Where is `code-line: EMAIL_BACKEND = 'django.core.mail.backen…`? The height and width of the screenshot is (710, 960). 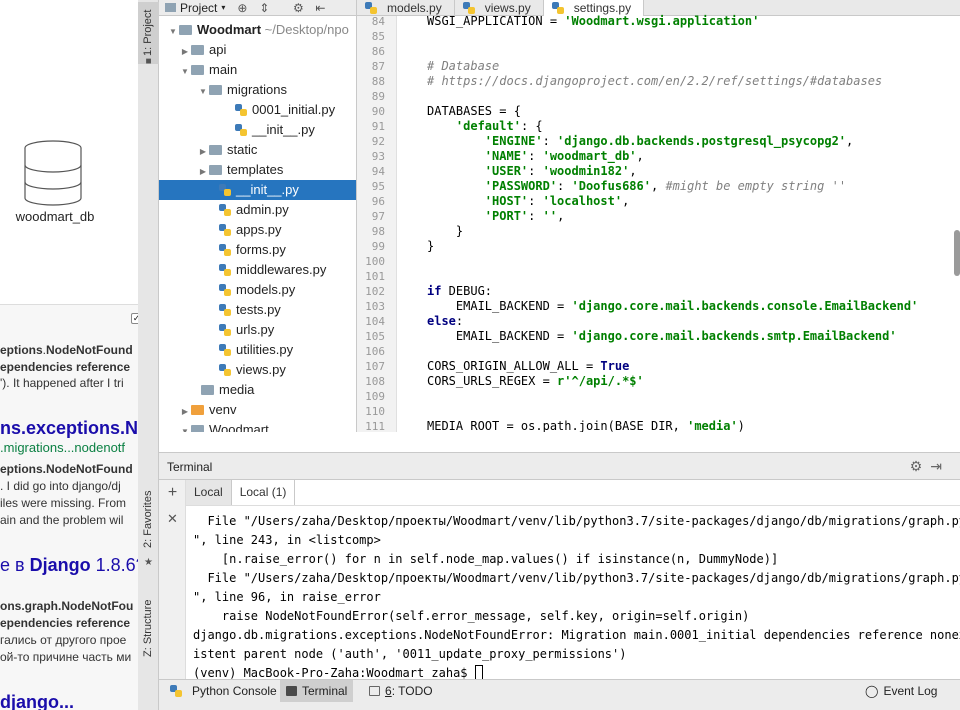 code-line: EMAIL_BACKEND = 'django.core.mail.backen… is located at coordinates (662, 336).